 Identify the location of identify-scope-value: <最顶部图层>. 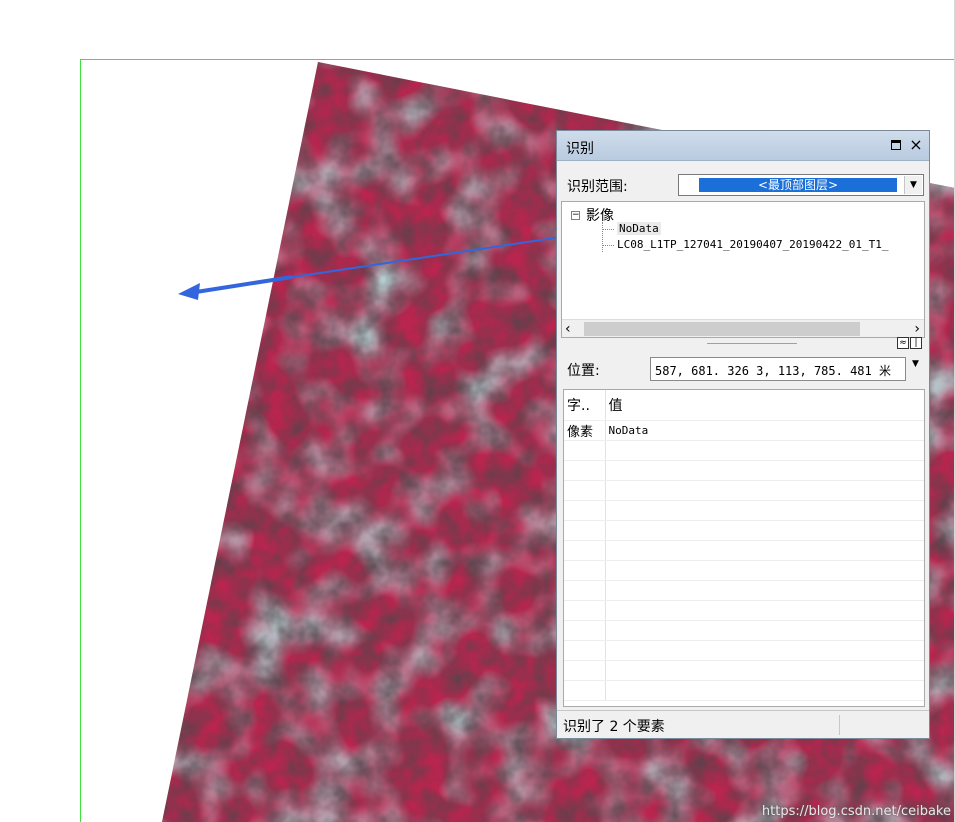
(798, 185).